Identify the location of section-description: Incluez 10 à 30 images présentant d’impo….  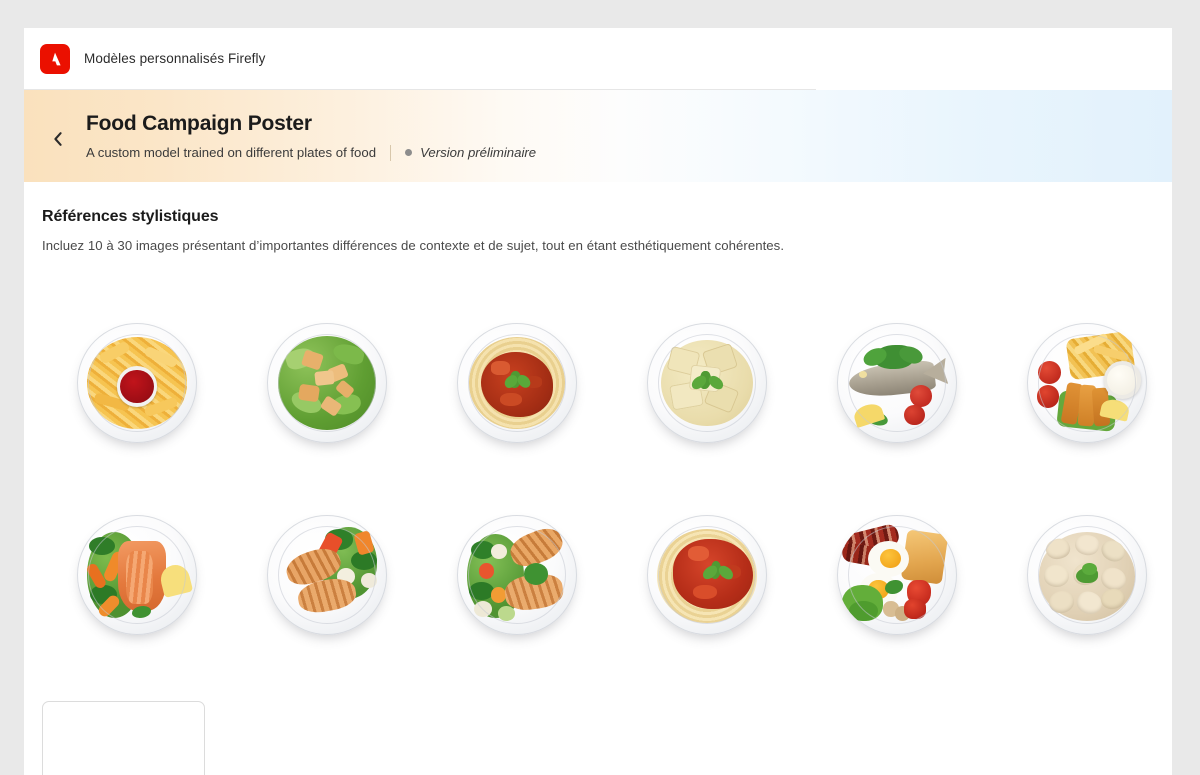
(413, 245).